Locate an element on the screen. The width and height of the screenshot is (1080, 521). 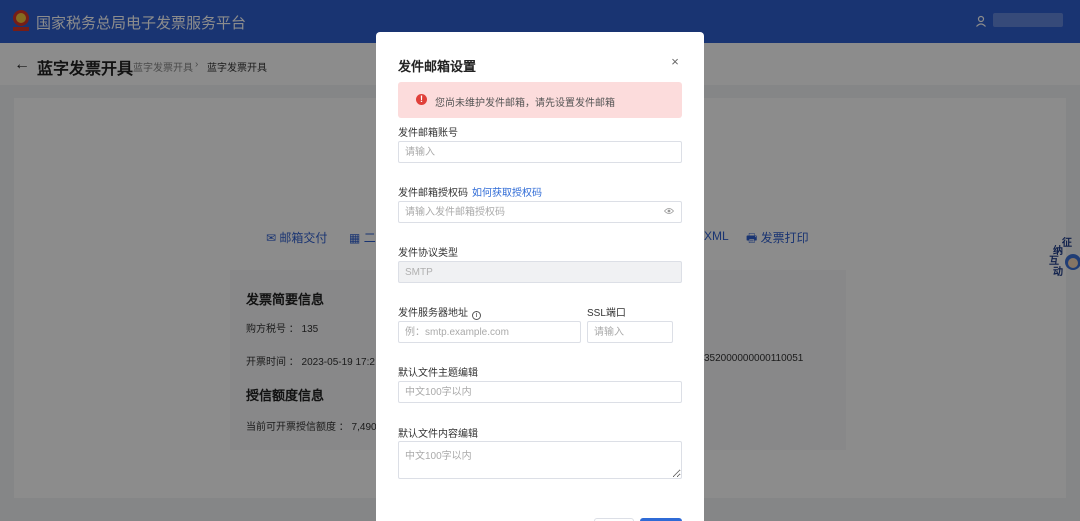
server-label-text: 发件服务器地址 is located at coordinates (433, 313).